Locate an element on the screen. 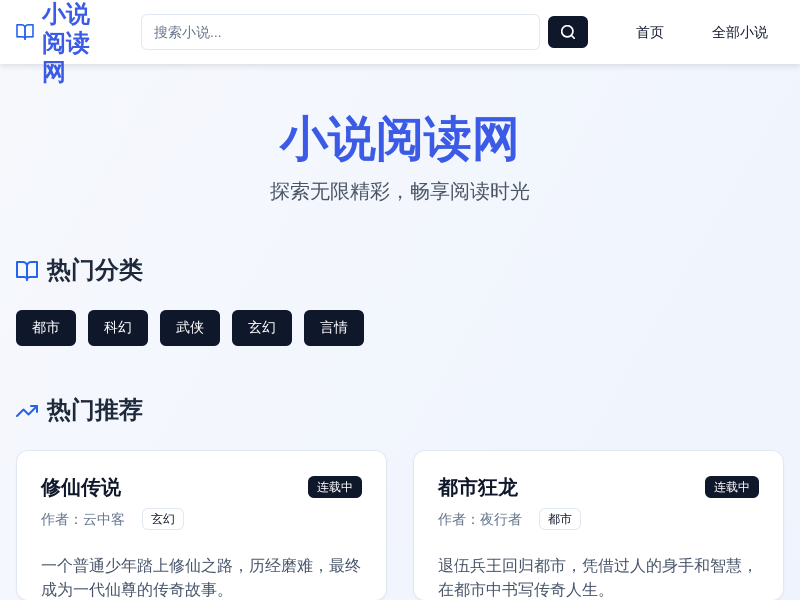 This screenshot has width=800, height=600. hero-title: 小说阅读网 is located at coordinates (399, 140).